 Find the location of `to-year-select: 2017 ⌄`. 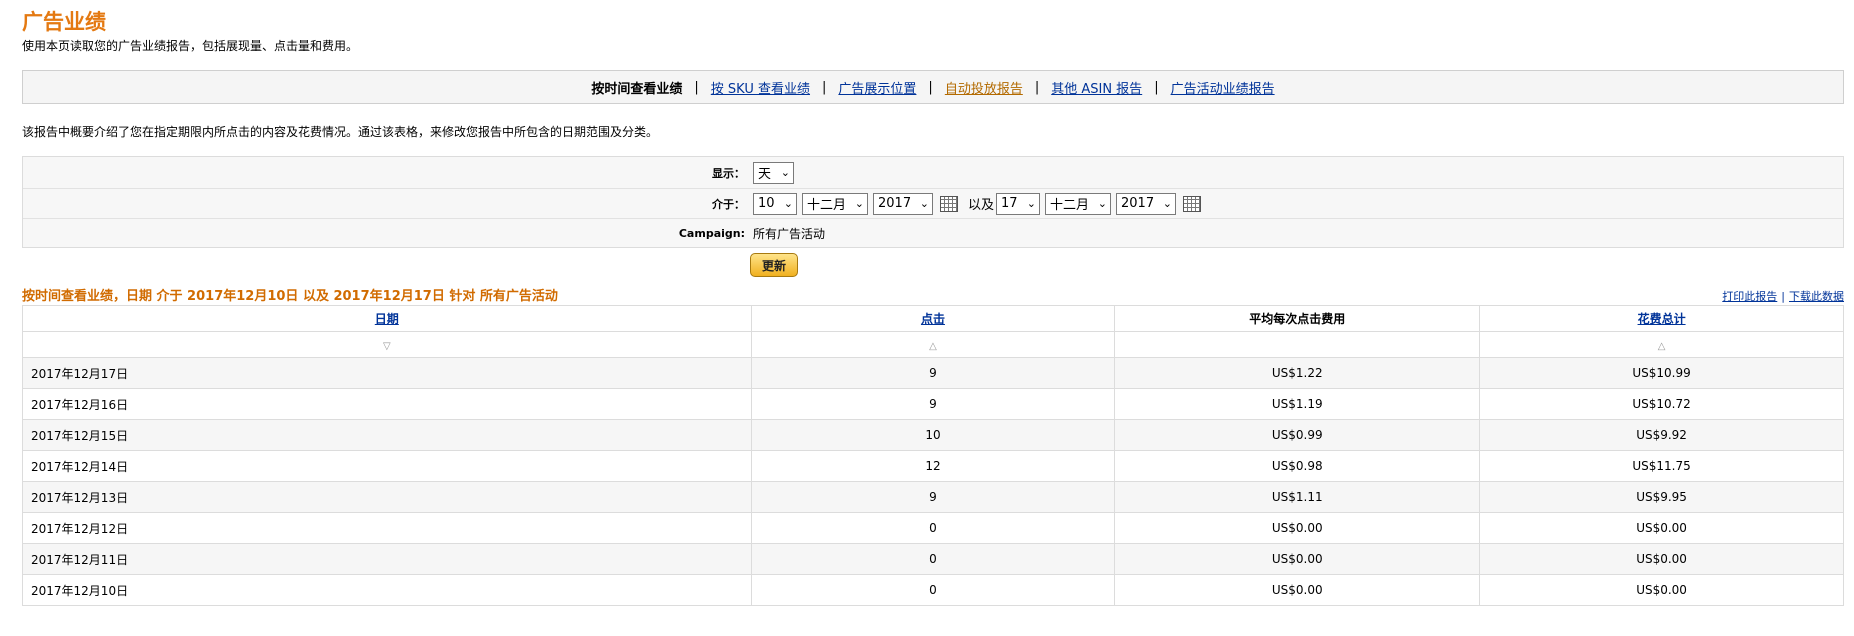

to-year-select: 2017 ⌄ is located at coordinates (1146, 203).